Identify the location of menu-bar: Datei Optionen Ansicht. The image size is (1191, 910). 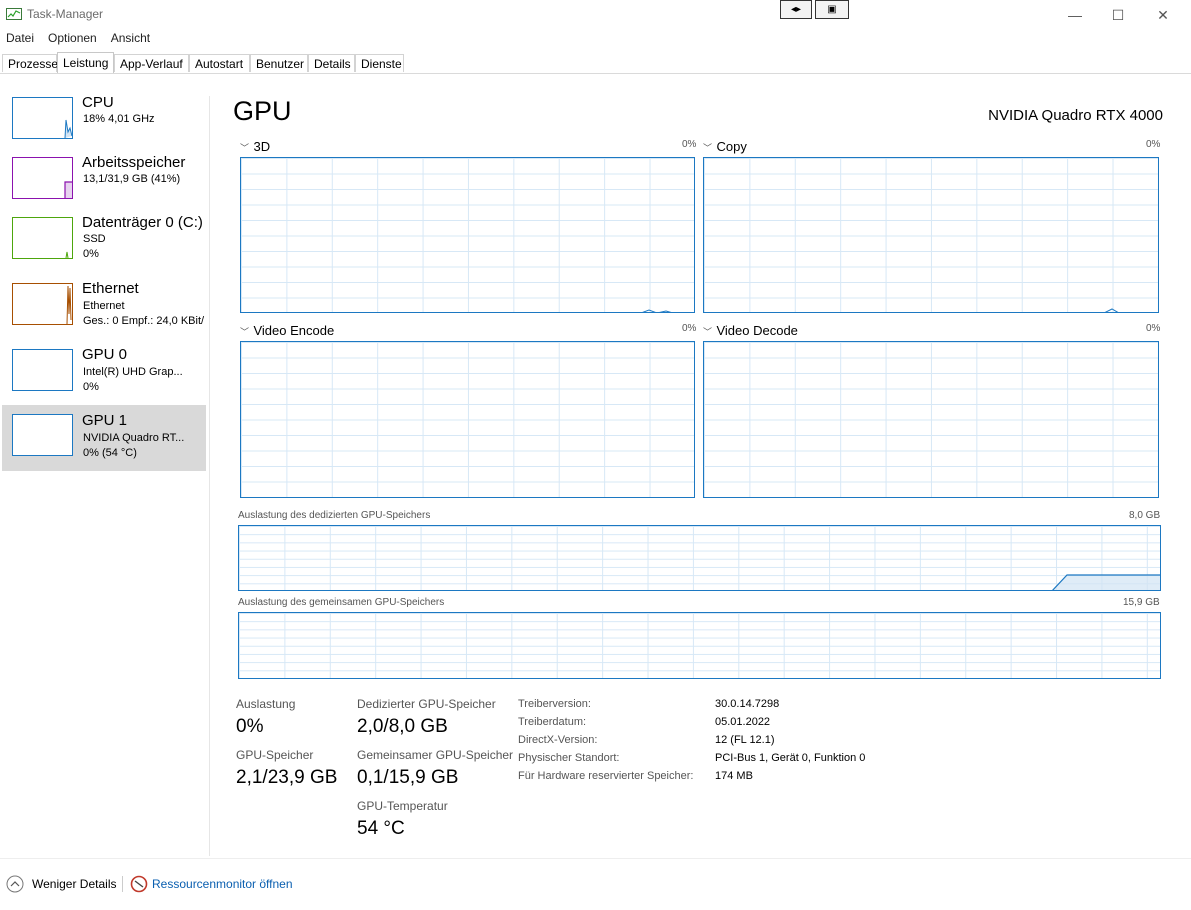
(79, 40).